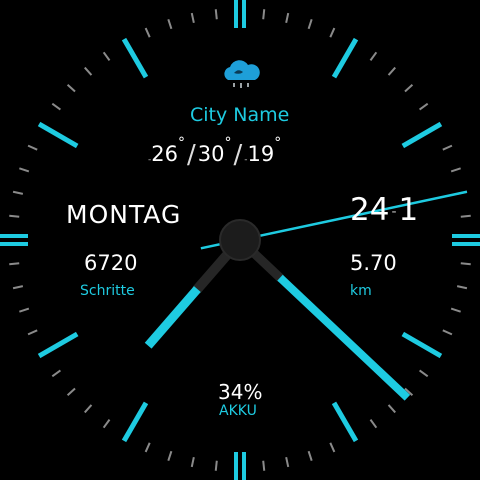  Describe the element at coordinates (261, 154) in the screenshot. I see `temp-high: 19` at that location.